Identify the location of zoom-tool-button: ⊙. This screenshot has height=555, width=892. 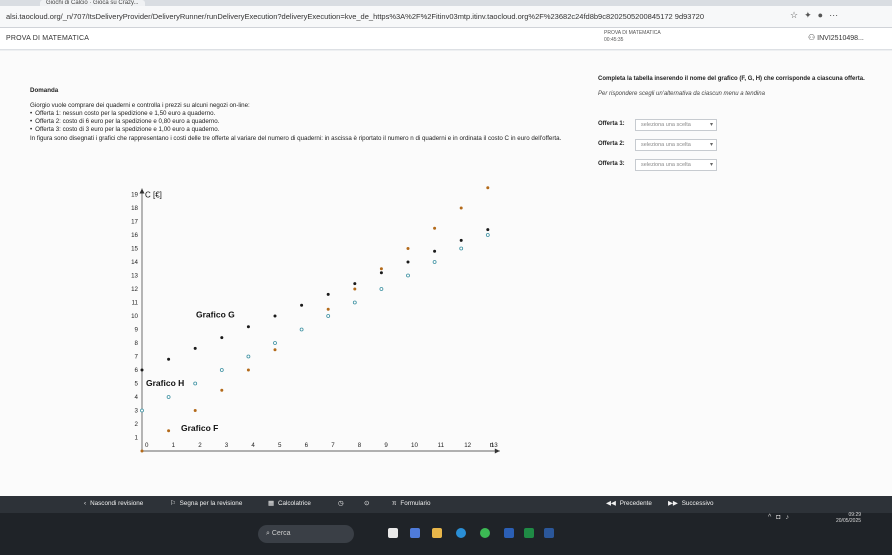
(366, 503).